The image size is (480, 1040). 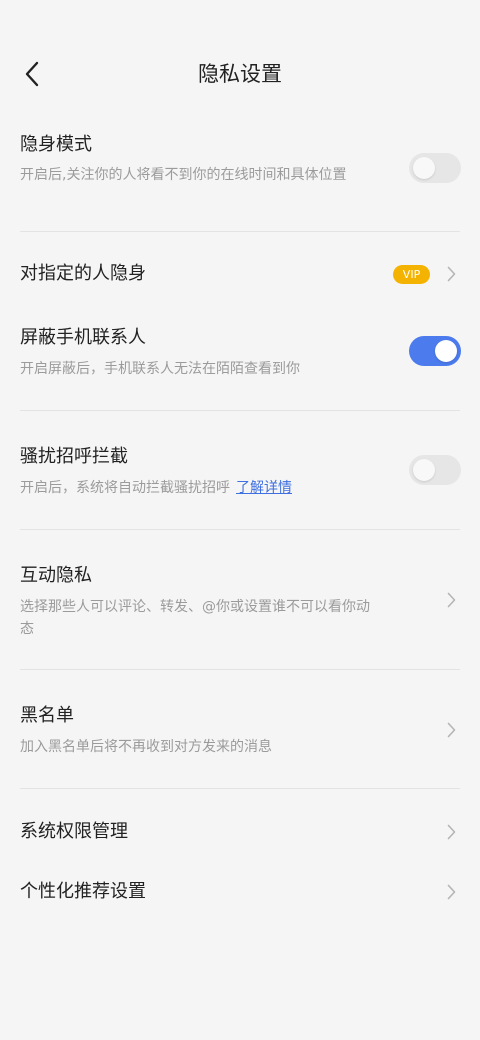 I want to click on system-permissions-chevron, so click(x=451, y=832).